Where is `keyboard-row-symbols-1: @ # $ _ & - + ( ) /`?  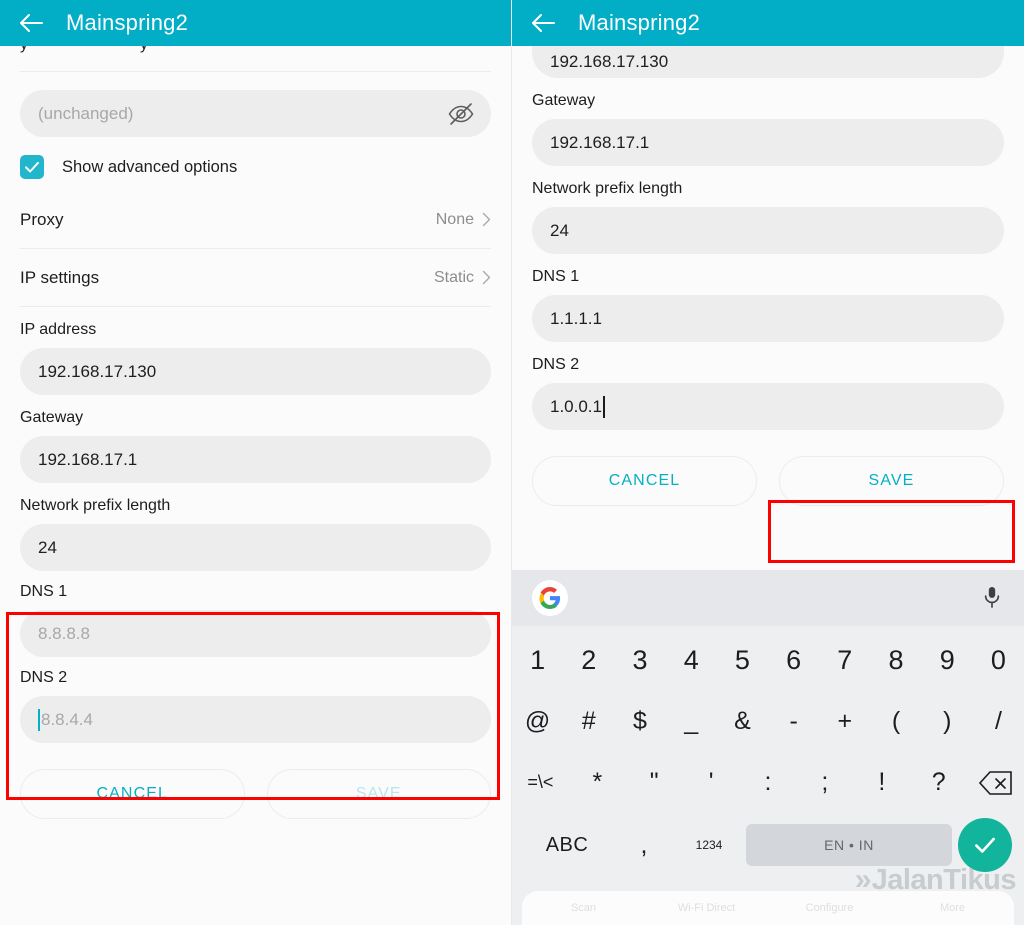 keyboard-row-symbols-1: @ # $ _ & - + ( ) / is located at coordinates (768, 721).